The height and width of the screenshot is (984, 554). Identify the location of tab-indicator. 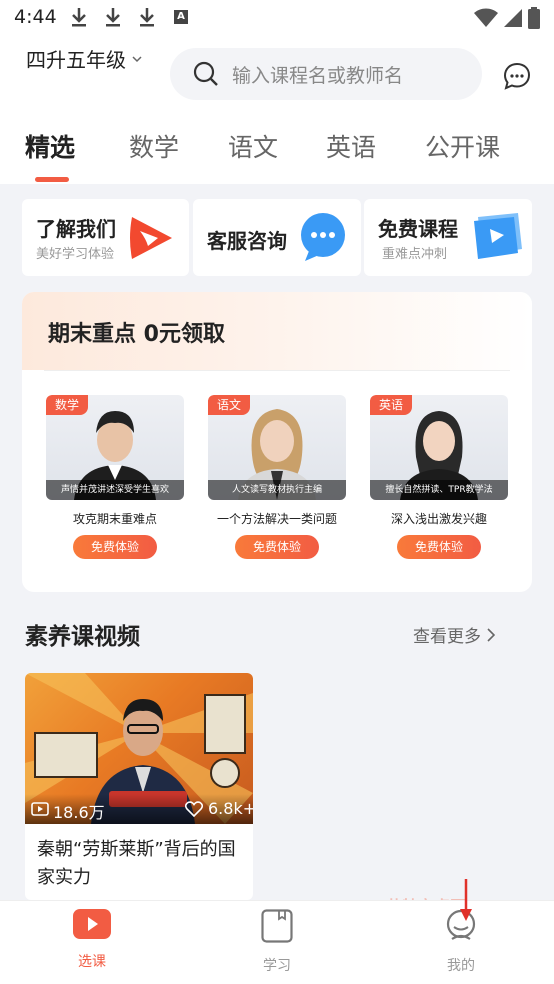
(52, 179).